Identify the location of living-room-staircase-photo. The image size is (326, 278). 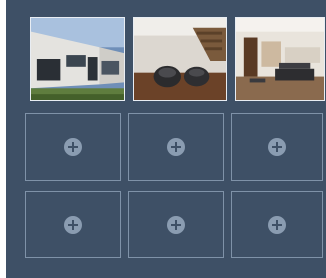
(180, 59).